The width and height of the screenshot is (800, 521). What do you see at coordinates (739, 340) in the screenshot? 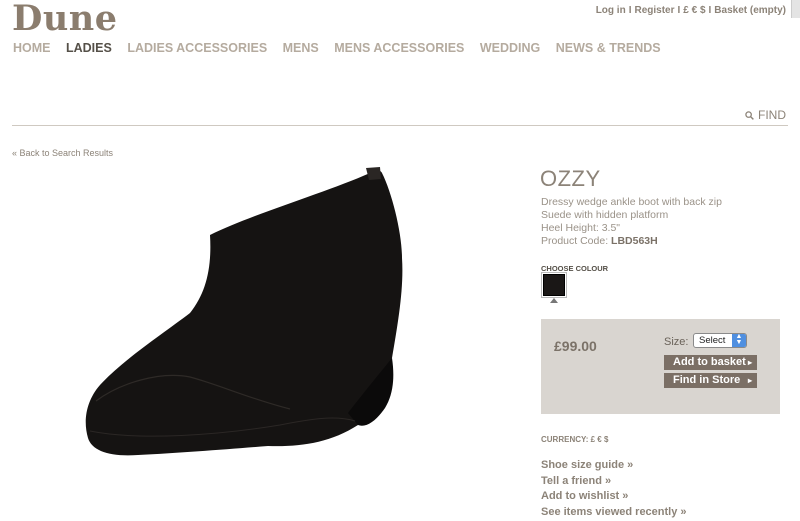
I see `select-arrows-icon: ▲ ▼` at bounding box center [739, 340].